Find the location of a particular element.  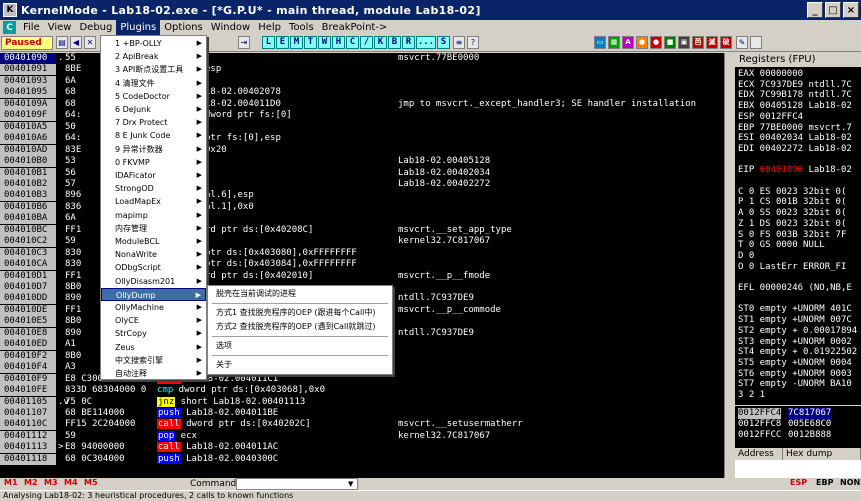

plugins-menu-item: mapimp ▶ is located at coordinates (153, 215).